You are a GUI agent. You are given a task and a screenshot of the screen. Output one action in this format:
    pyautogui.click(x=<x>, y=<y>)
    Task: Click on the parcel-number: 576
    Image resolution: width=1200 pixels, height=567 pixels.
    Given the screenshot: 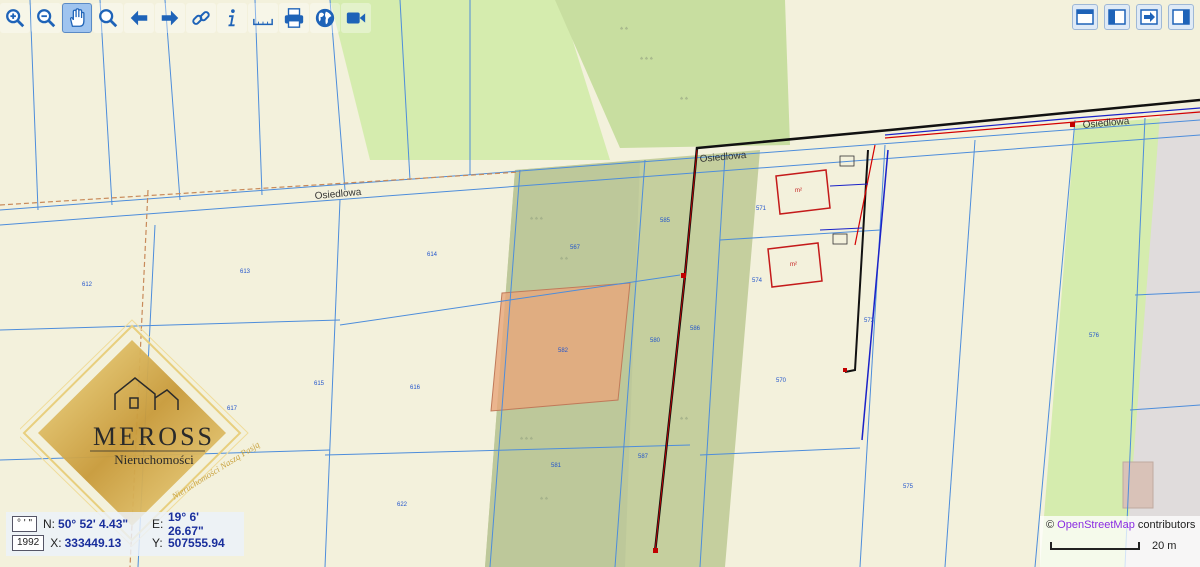 What is the action you would take?
    pyautogui.click(x=1094, y=336)
    